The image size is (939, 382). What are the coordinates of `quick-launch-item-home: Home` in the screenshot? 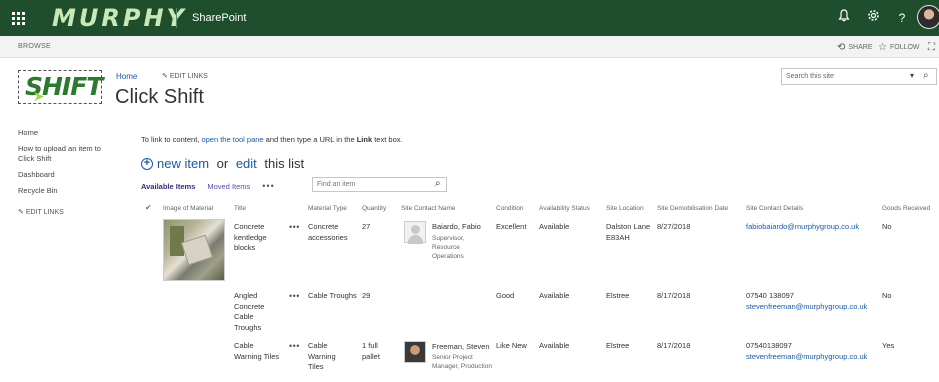 It's located at (68, 133).